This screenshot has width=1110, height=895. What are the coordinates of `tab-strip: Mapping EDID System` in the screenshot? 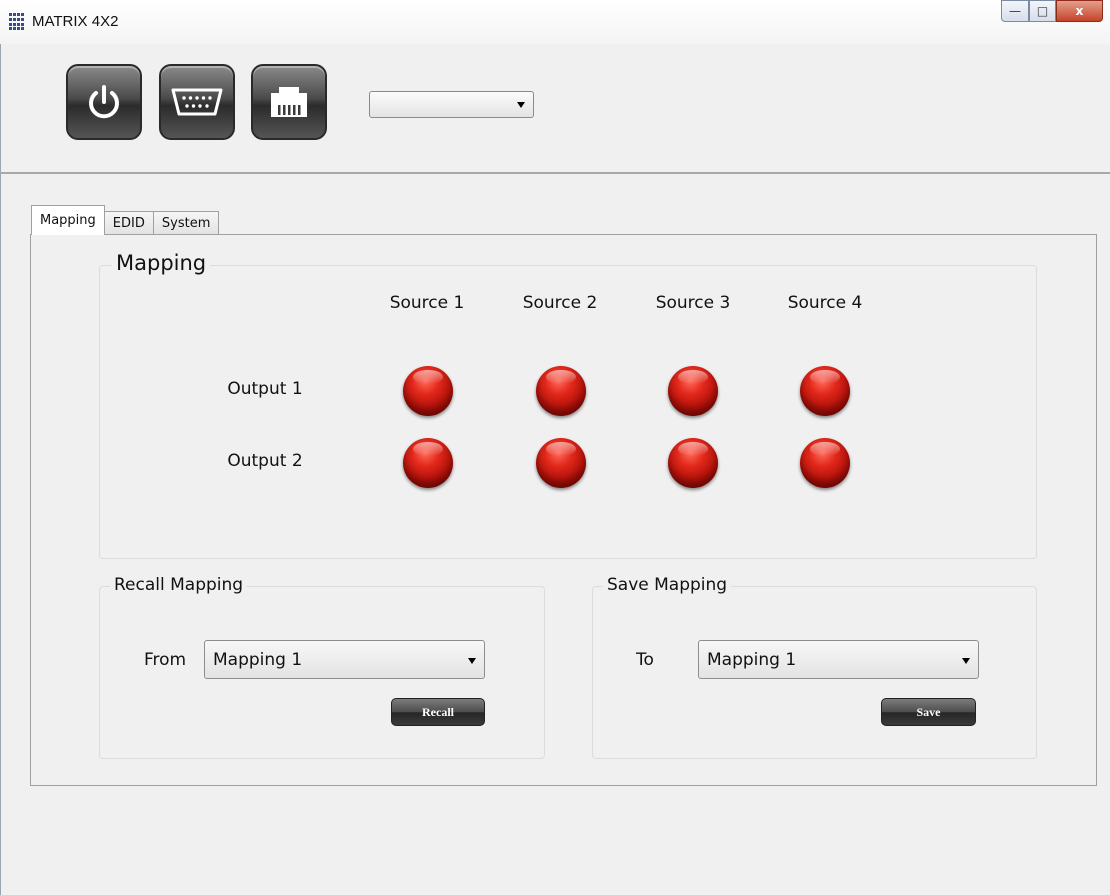 It's located at (125, 220).